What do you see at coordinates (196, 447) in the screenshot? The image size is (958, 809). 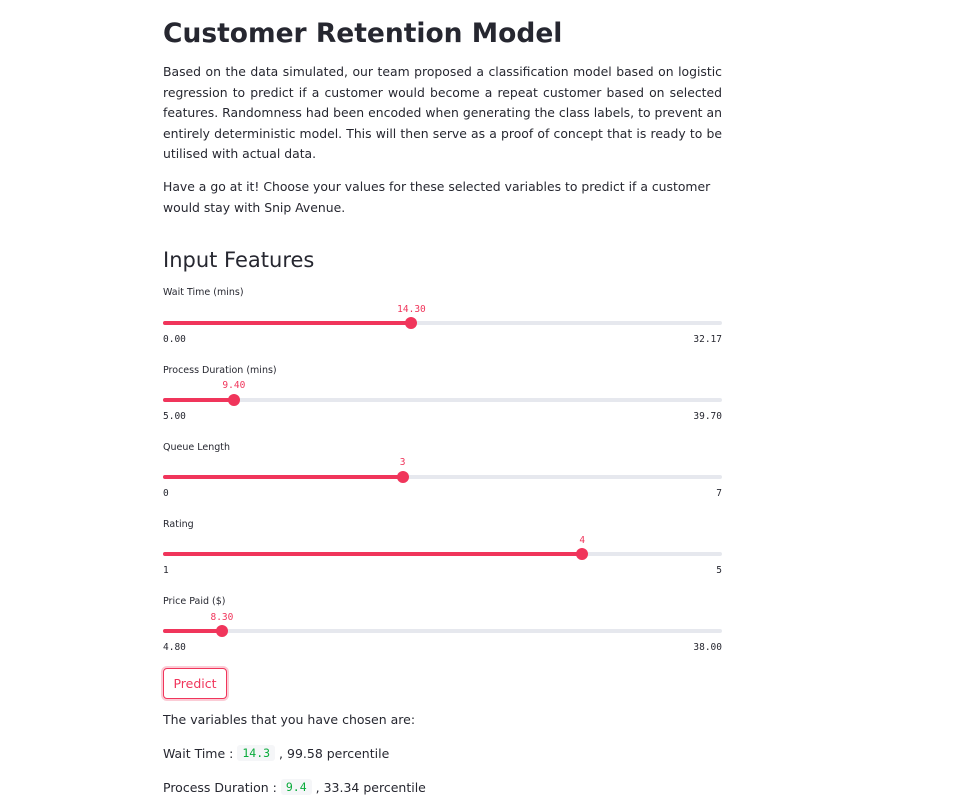 I see `slider-label: Queue Length` at bounding box center [196, 447].